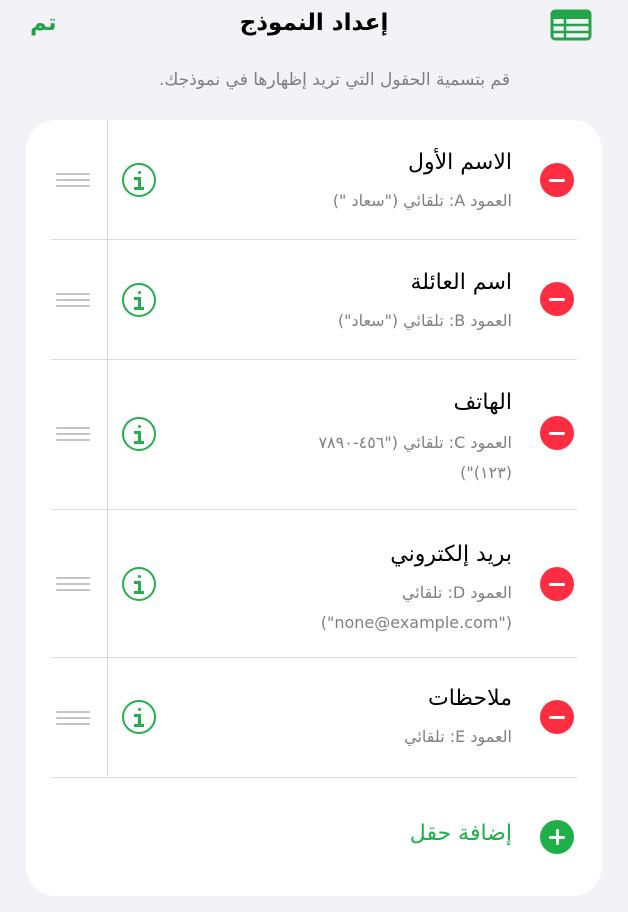 This screenshot has width=628, height=912. What do you see at coordinates (461, 282) in the screenshot?
I see `field-name: اسم العائلة` at bounding box center [461, 282].